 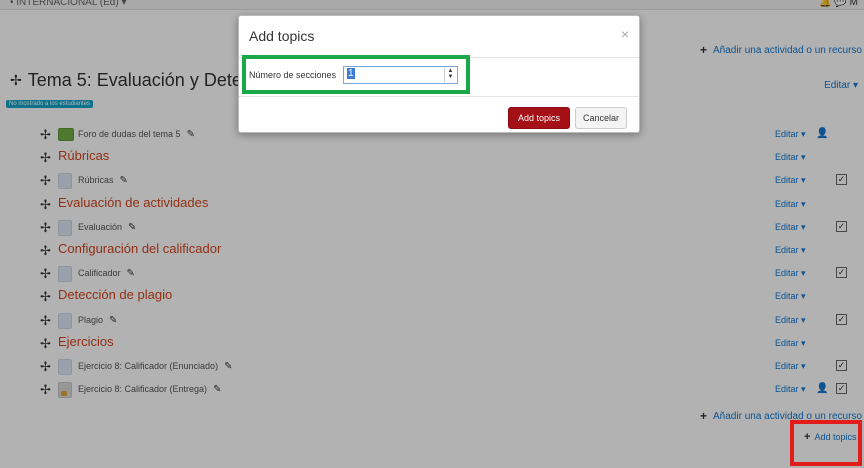 I want to click on add-topics-button: Add topics, so click(x=539, y=118).